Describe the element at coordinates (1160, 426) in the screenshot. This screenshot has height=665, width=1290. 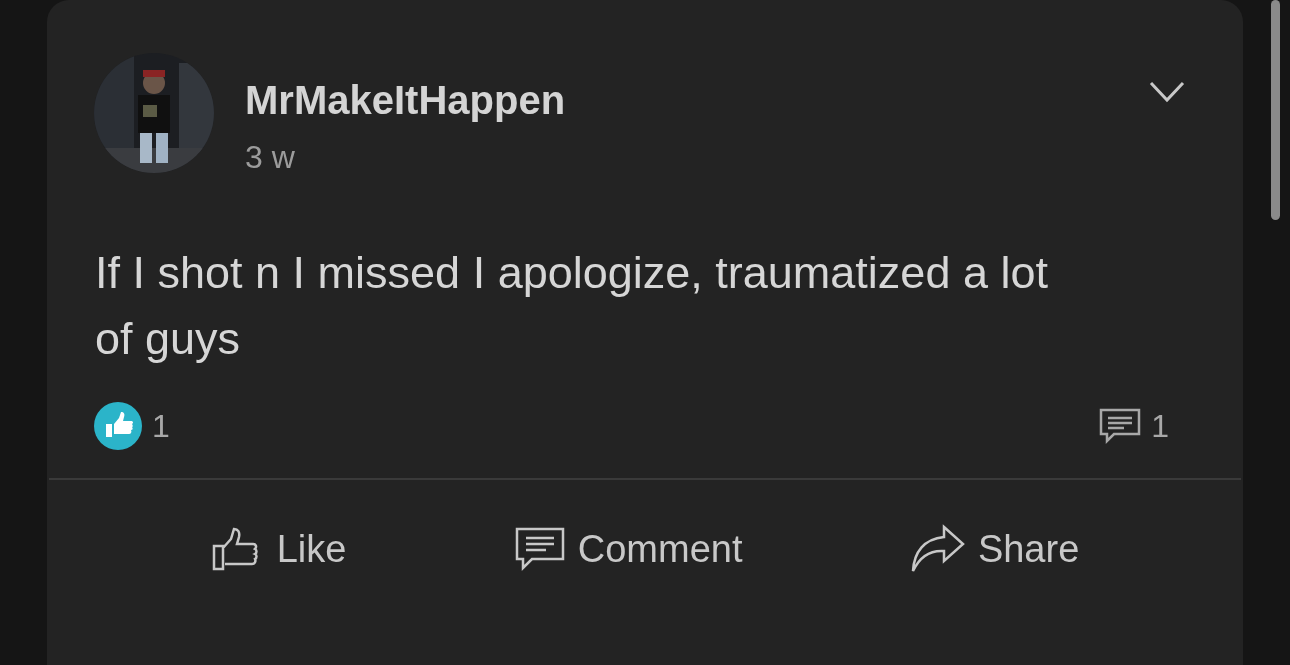
I see `comment-count: 1` at that location.